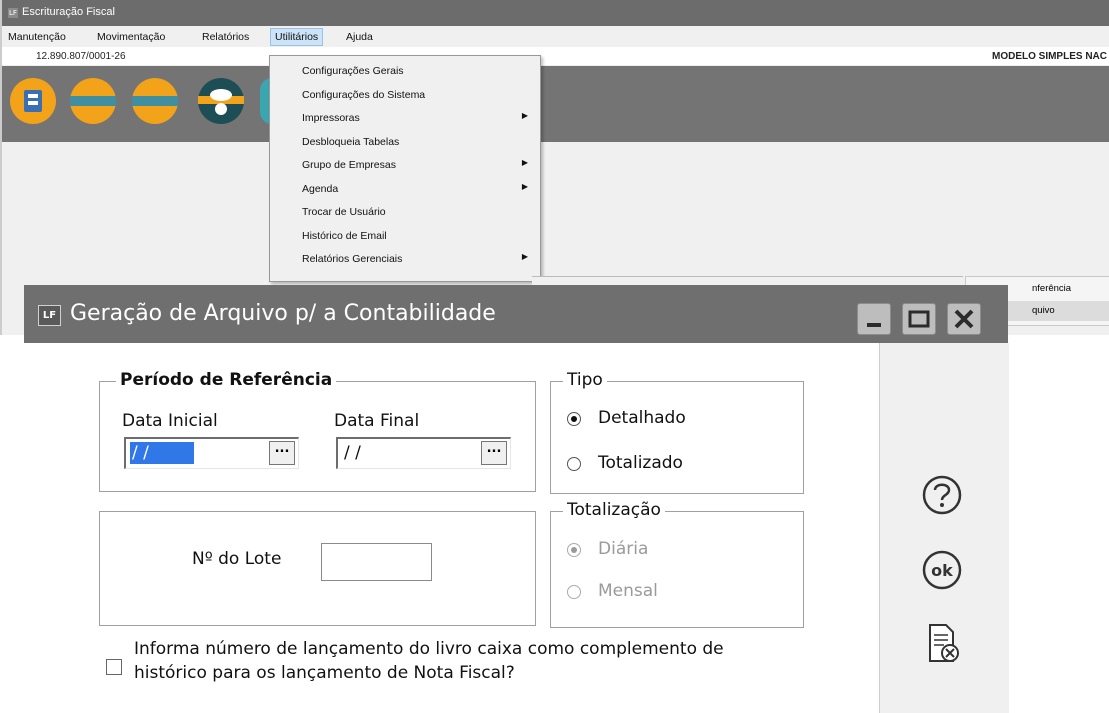  I want to click on menu-utilitarios: Utilitários, so click(297, 37).